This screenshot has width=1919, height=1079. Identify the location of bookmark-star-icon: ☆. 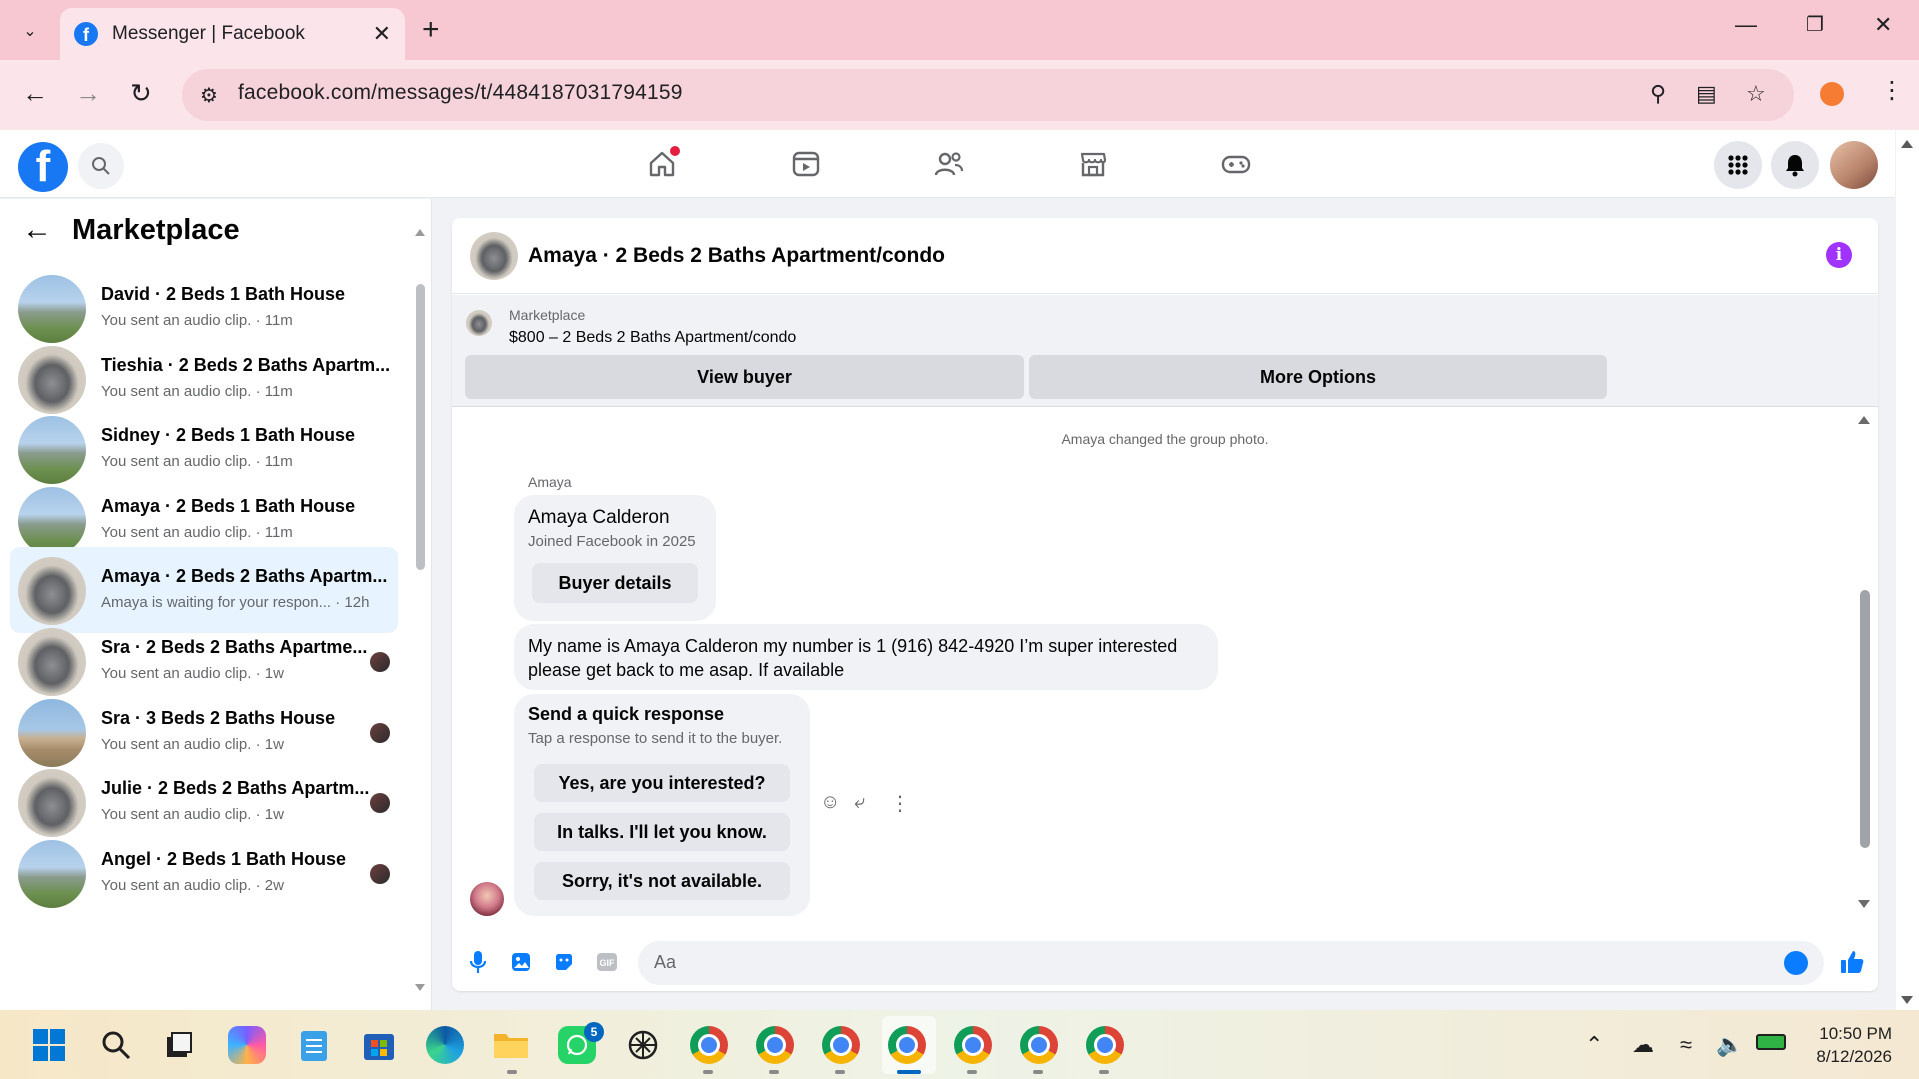
(1756, 94).